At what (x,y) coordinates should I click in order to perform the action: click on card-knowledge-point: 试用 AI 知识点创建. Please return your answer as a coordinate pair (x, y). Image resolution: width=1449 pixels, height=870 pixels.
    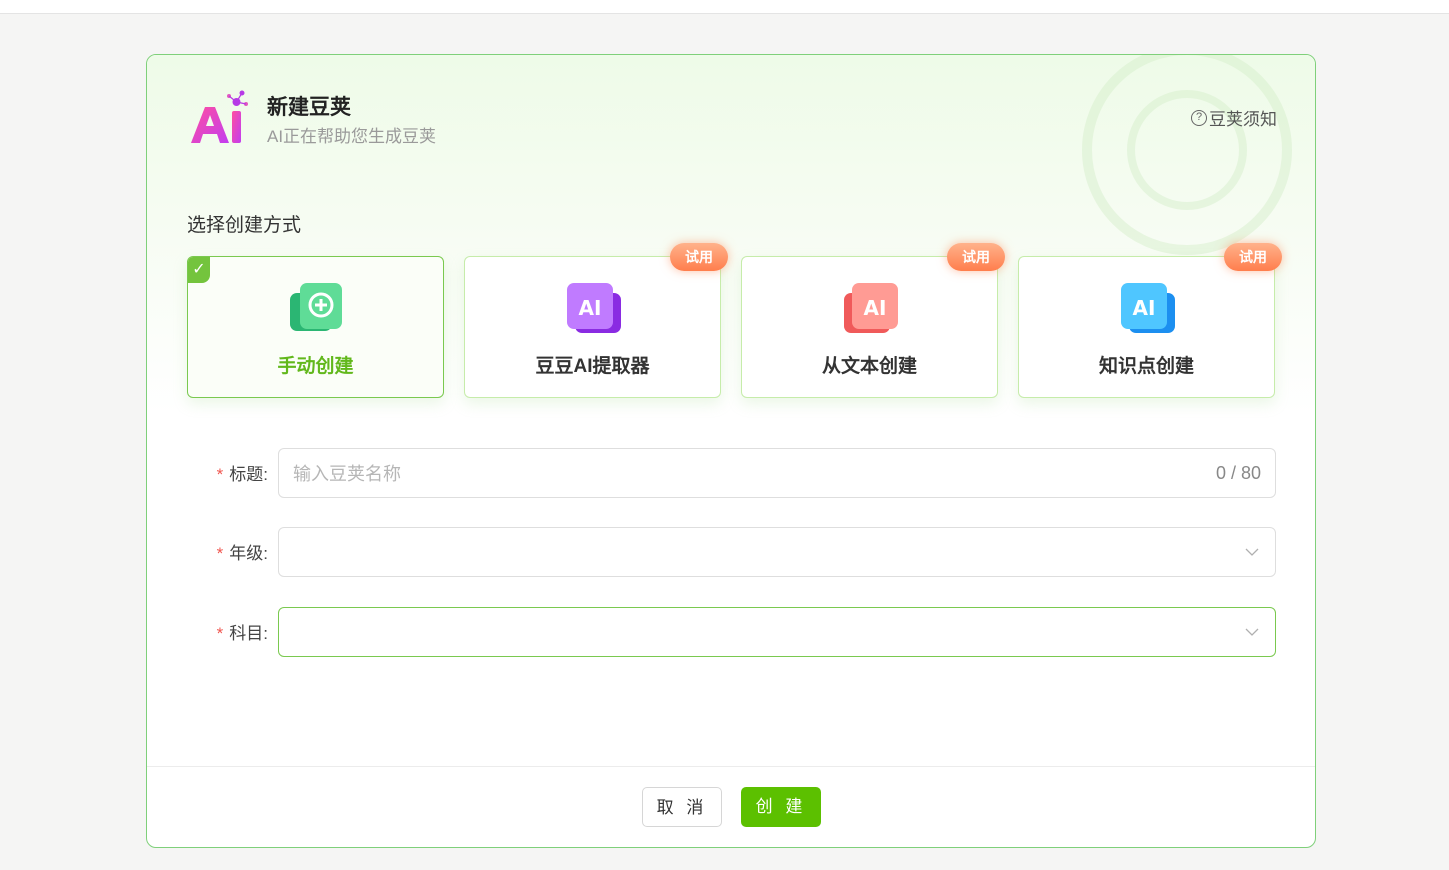
    Looking at the image, I should click on (1150, 320).